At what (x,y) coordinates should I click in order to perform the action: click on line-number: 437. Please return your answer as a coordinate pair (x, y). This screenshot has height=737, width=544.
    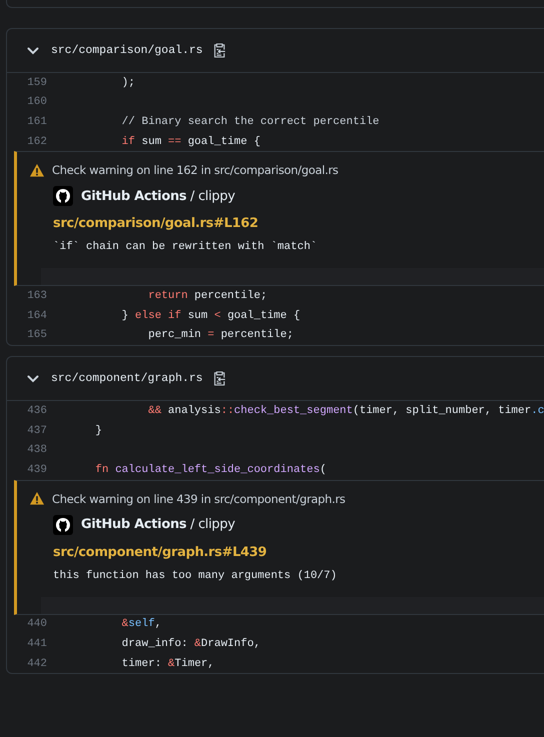
    Looking at the image, I should click on (36, 430).